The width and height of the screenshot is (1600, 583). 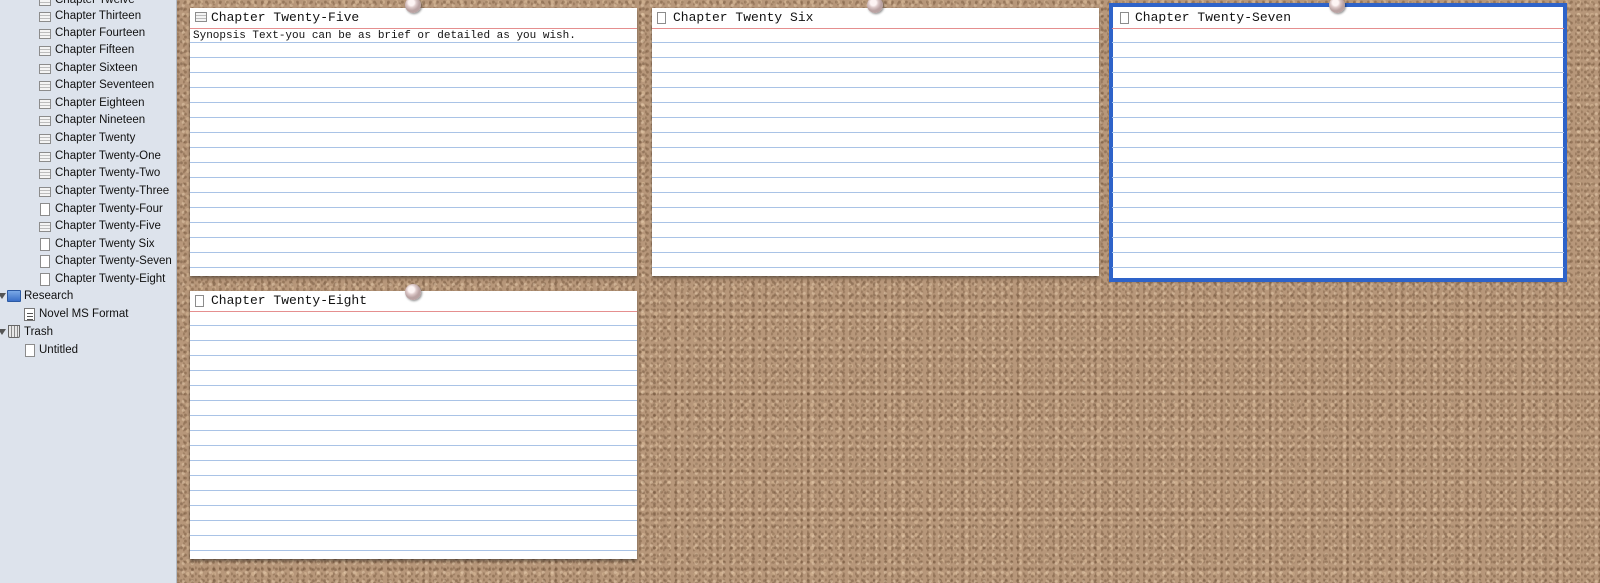 I want to click on binder-item-label: Chapter Twenty-Four, so click(x=109, y=209).